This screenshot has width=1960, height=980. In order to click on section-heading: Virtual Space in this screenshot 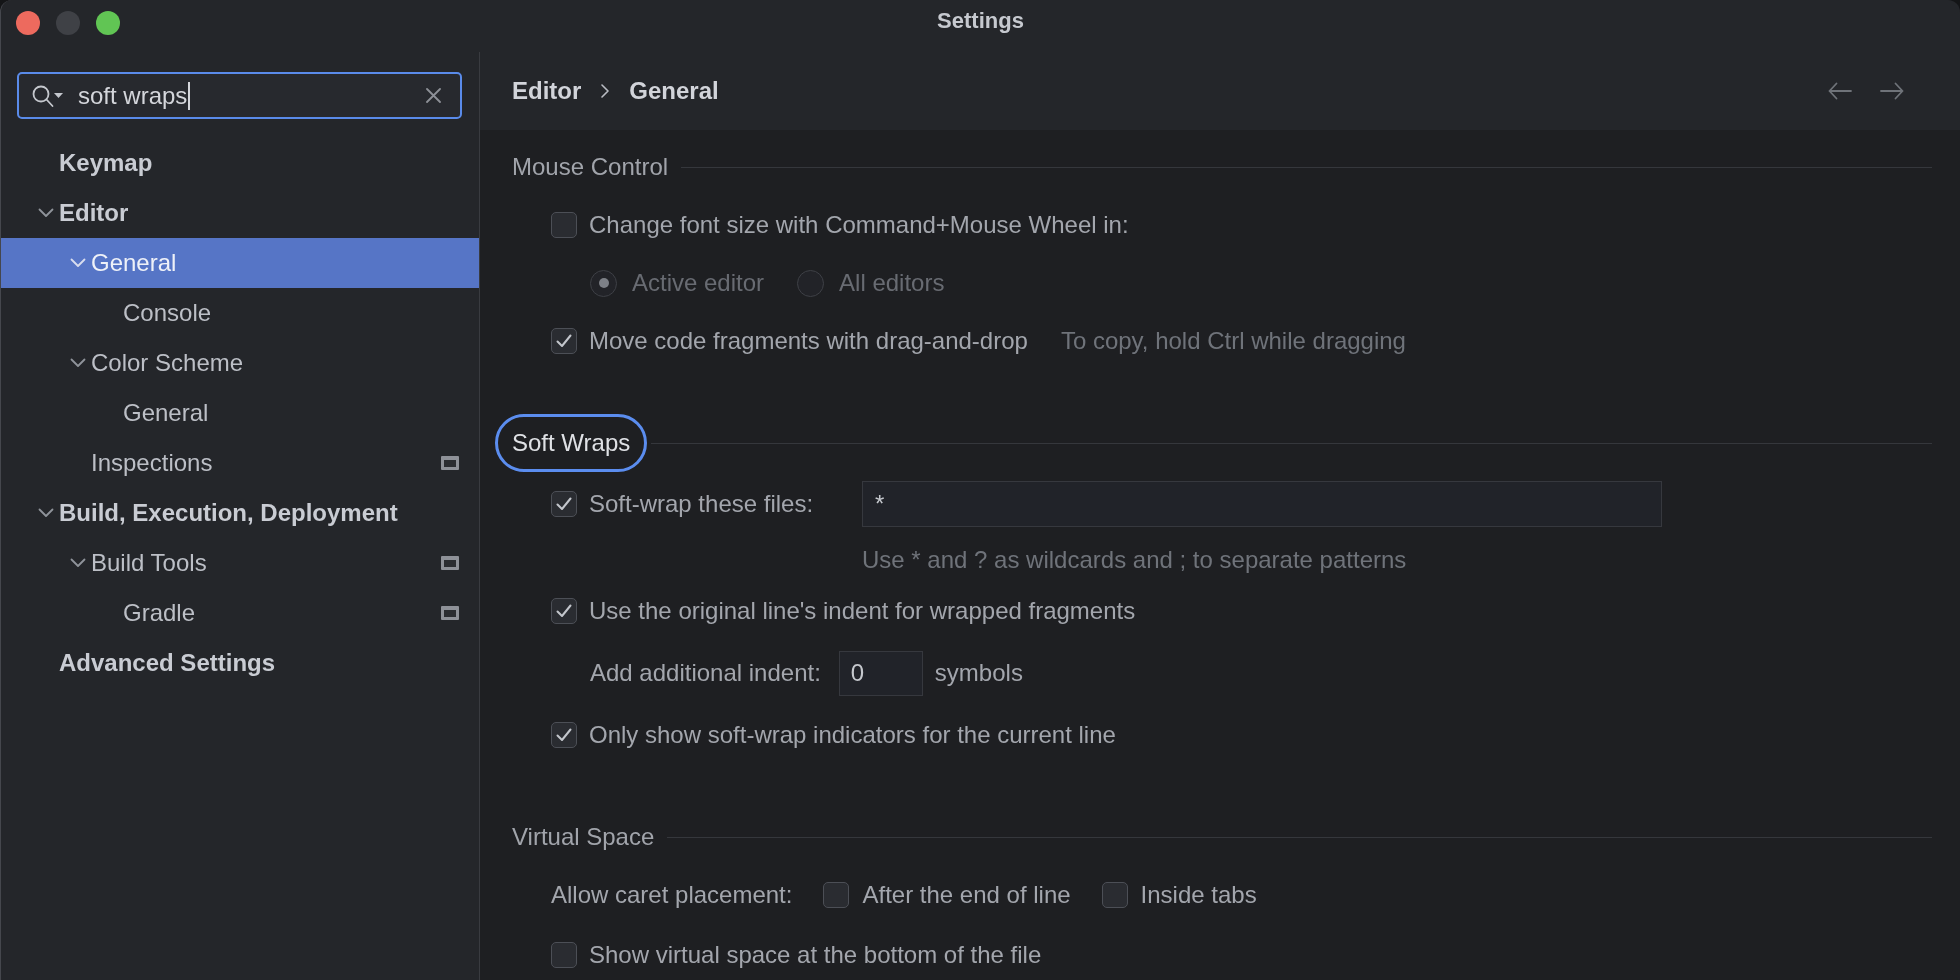, I will do `click(583, 837)`.